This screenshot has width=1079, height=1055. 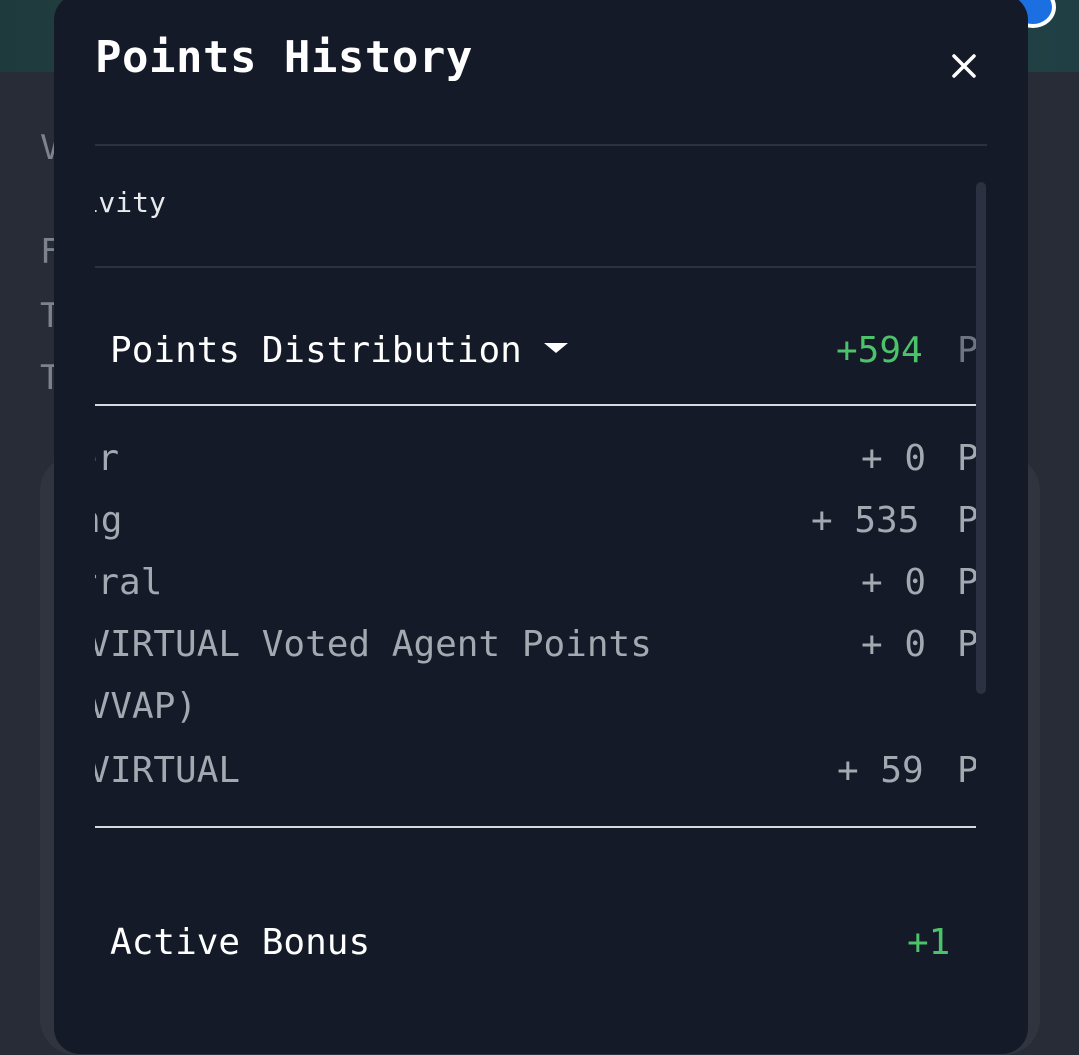 I want to click on active-bonus-value: +1, so click(x=929, y=942).